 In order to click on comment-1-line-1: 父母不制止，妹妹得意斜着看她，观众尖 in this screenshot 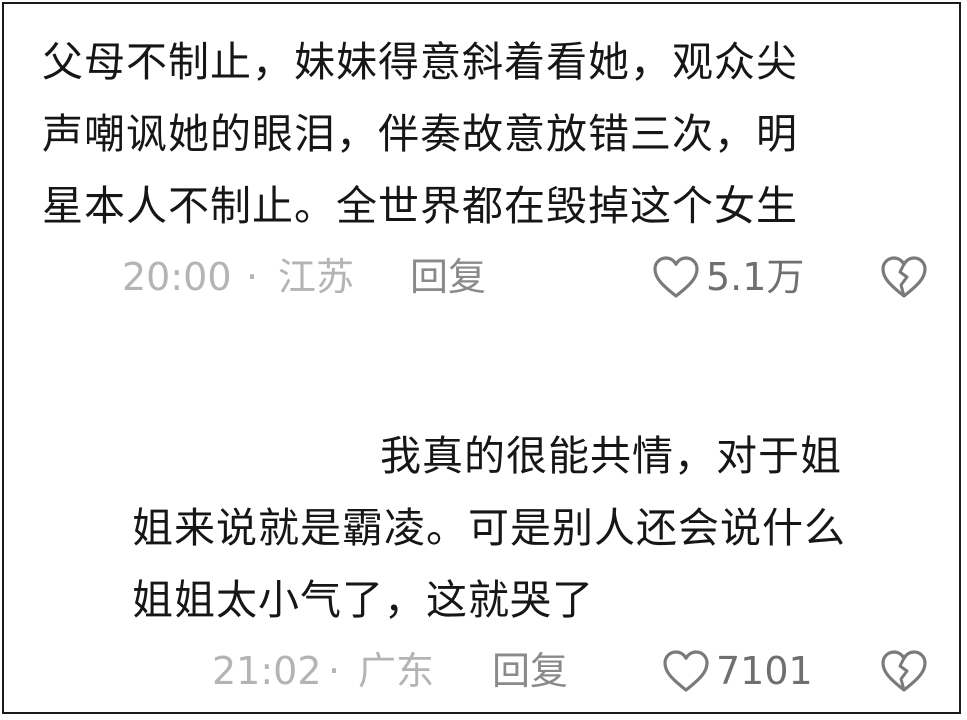, I will do `click(420, 62)`.